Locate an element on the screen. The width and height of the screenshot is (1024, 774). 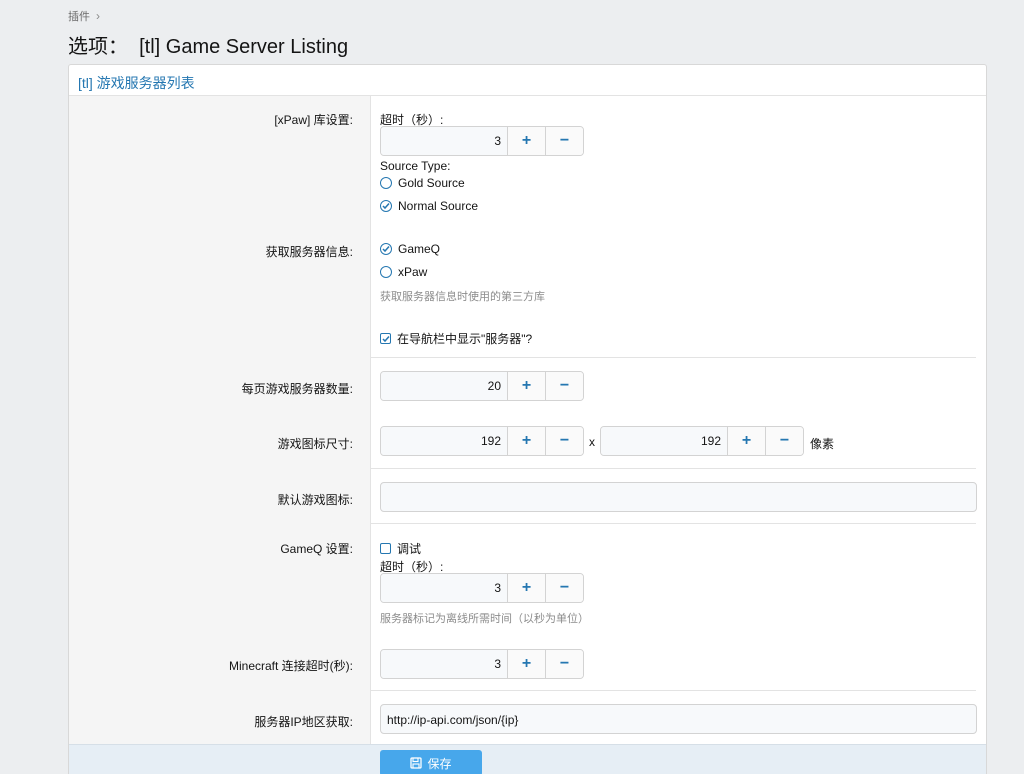
icon-height-value: 192 is located at coordinates (664, 441).